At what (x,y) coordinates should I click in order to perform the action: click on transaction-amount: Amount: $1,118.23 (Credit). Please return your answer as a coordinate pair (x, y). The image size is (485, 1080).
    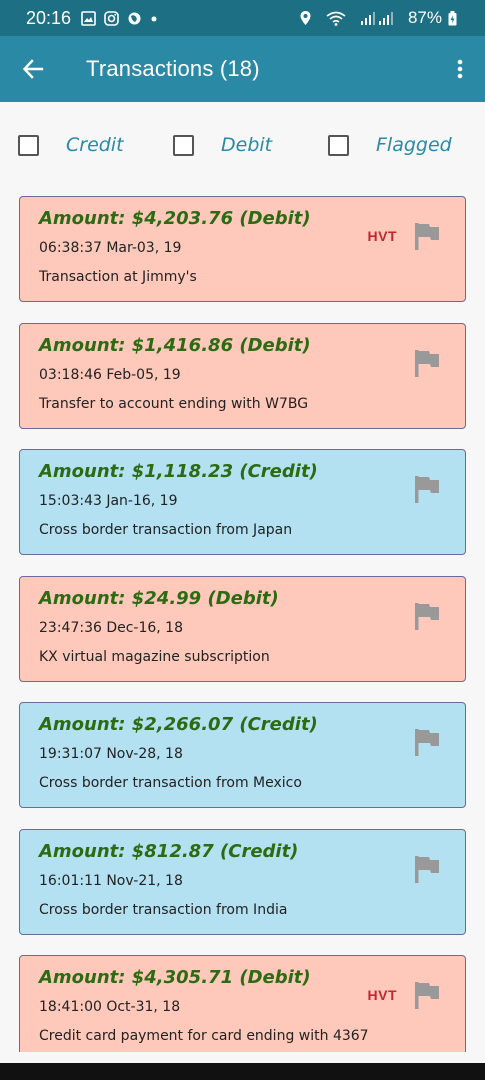
    Looking at the image, I should click on (178, 471).